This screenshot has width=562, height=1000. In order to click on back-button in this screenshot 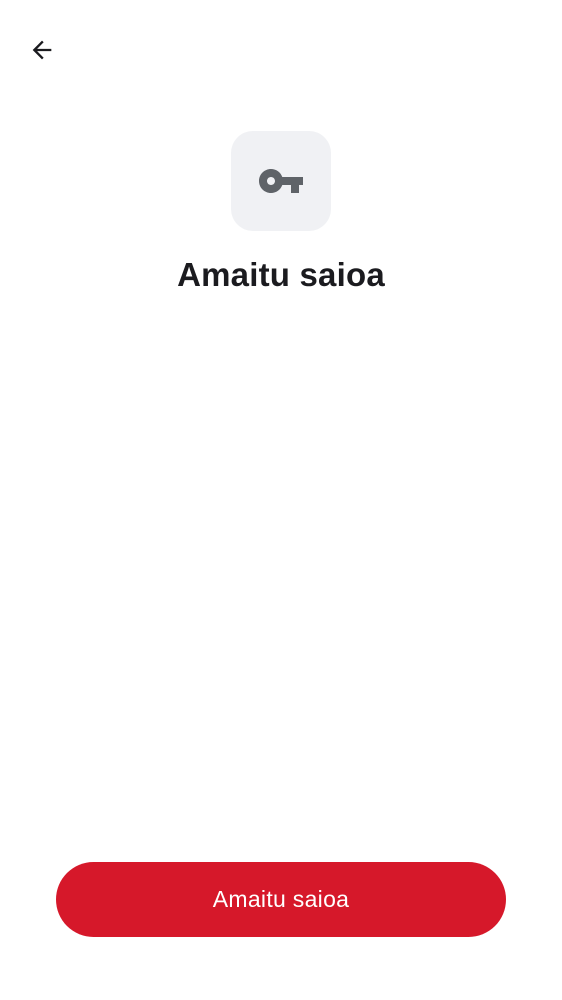, I will do `click(42, 50)`.